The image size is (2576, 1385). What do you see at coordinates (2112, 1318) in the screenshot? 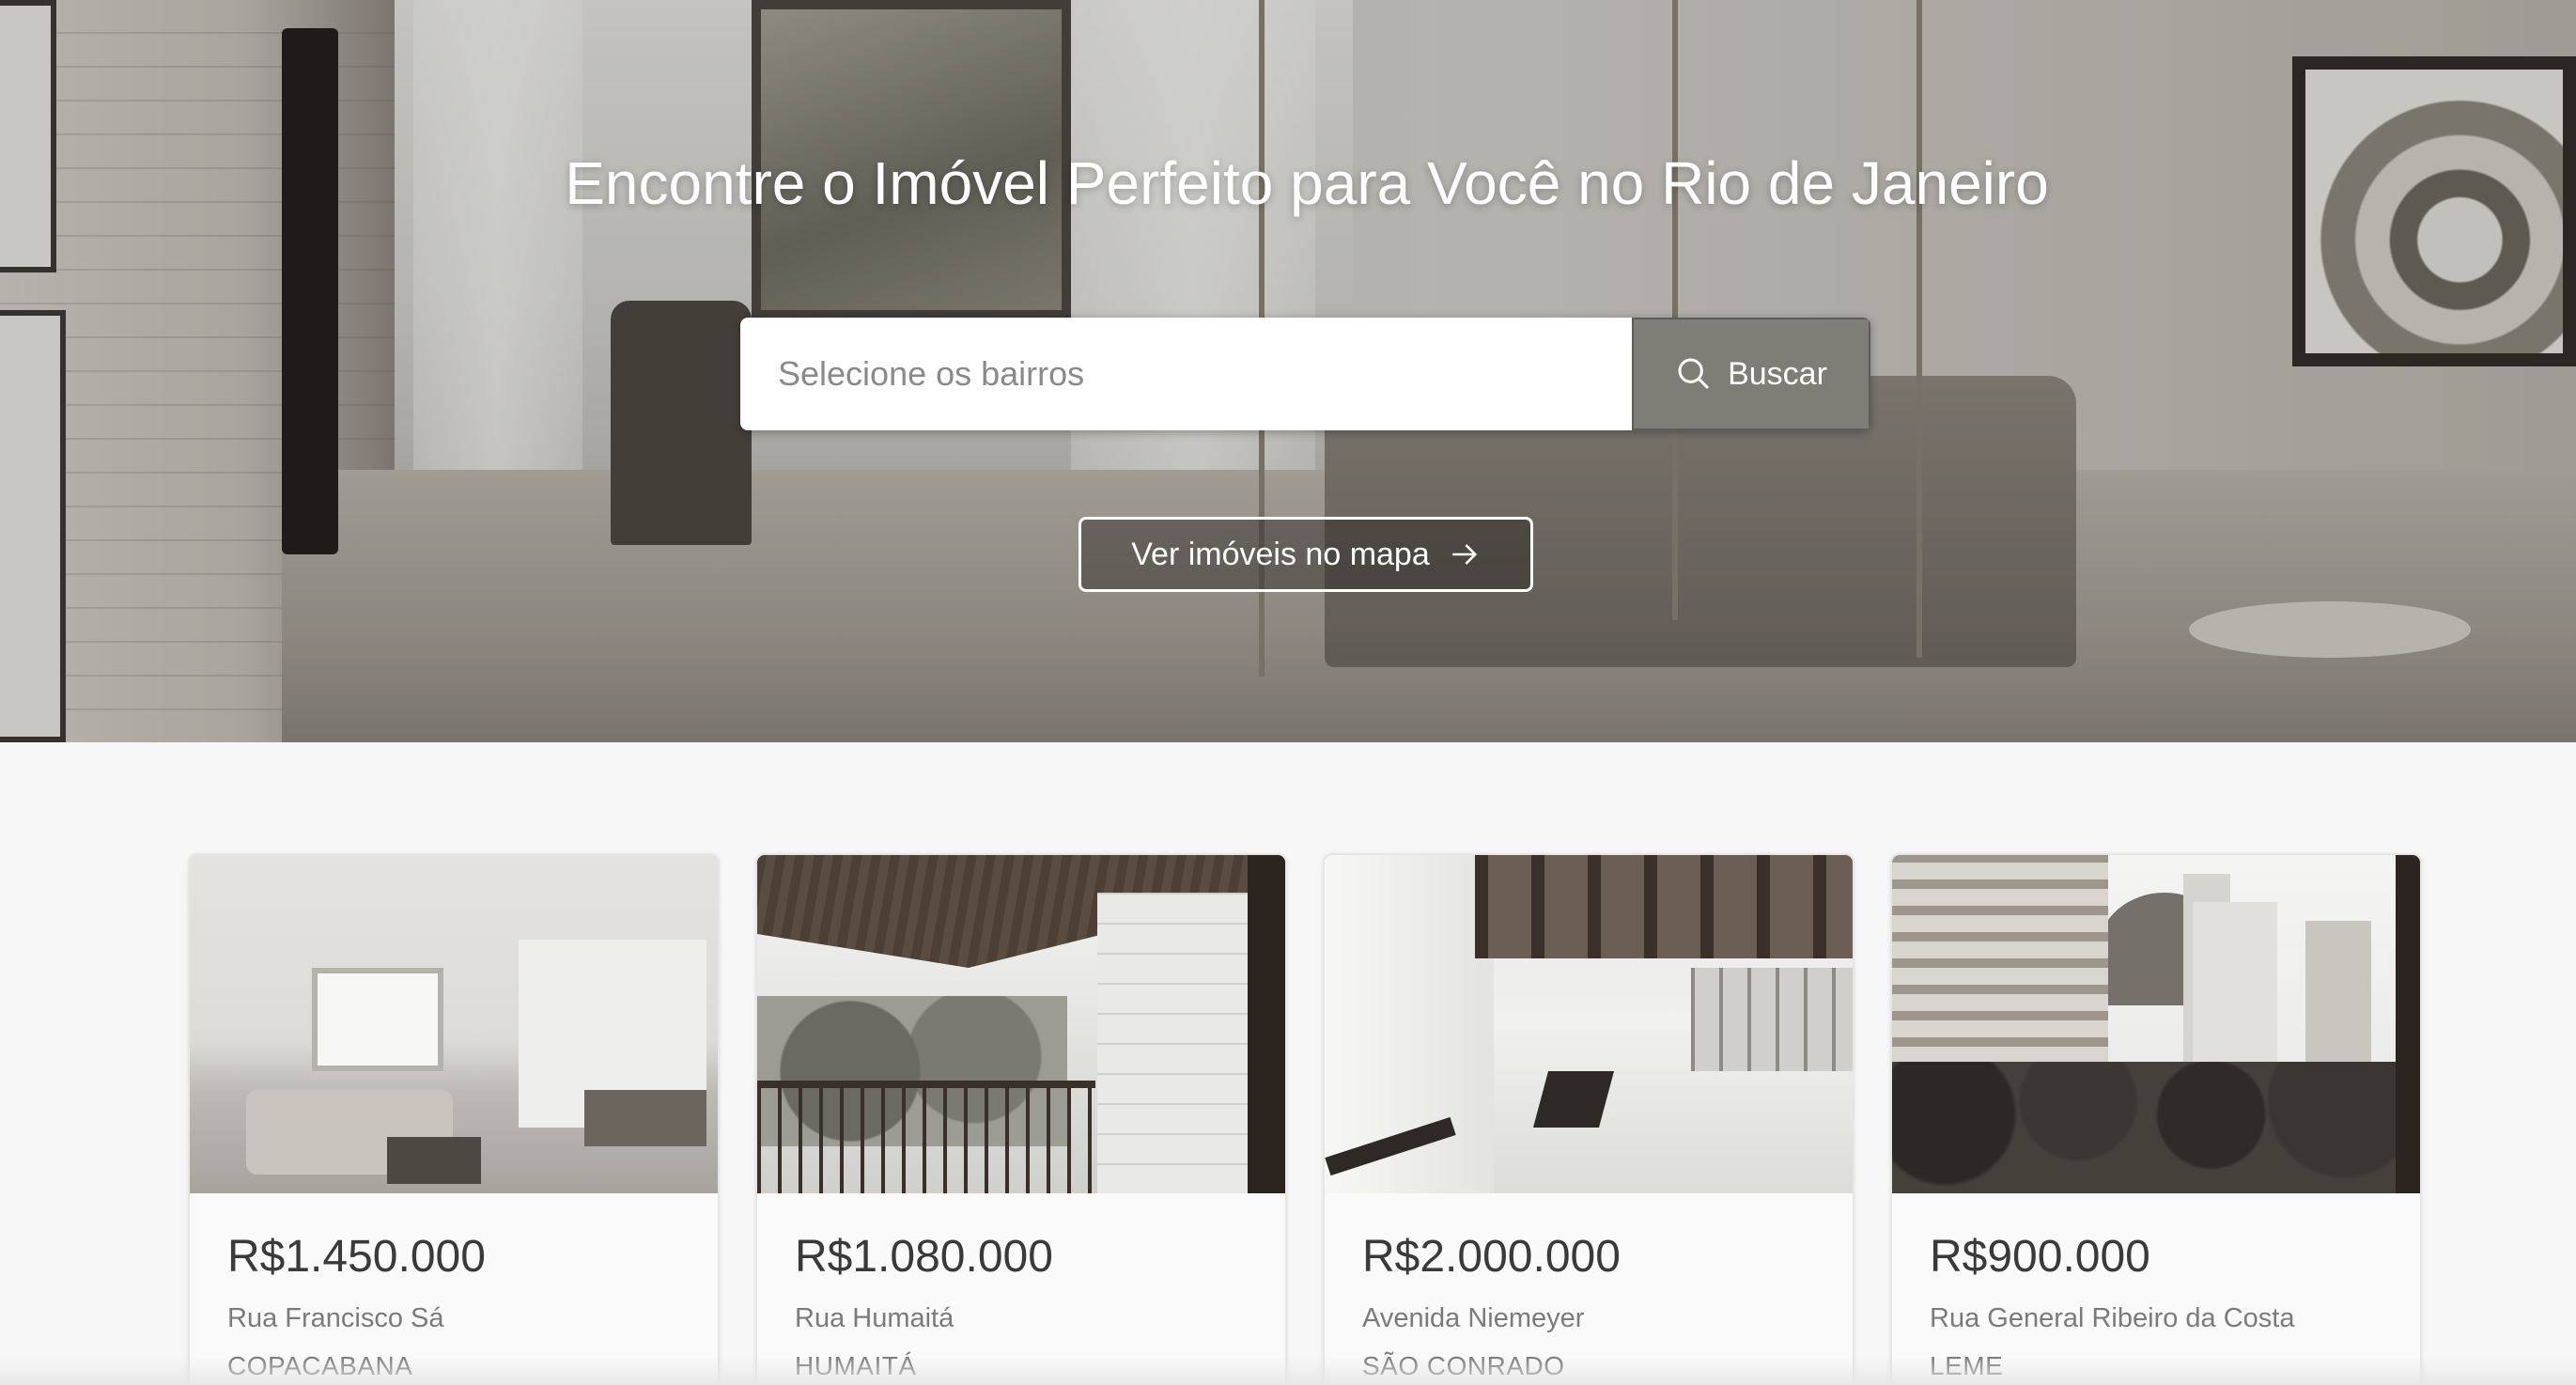
I see `listing-street: Rua General Ribeiro da Costa` at bounding box center [2112, 1318].